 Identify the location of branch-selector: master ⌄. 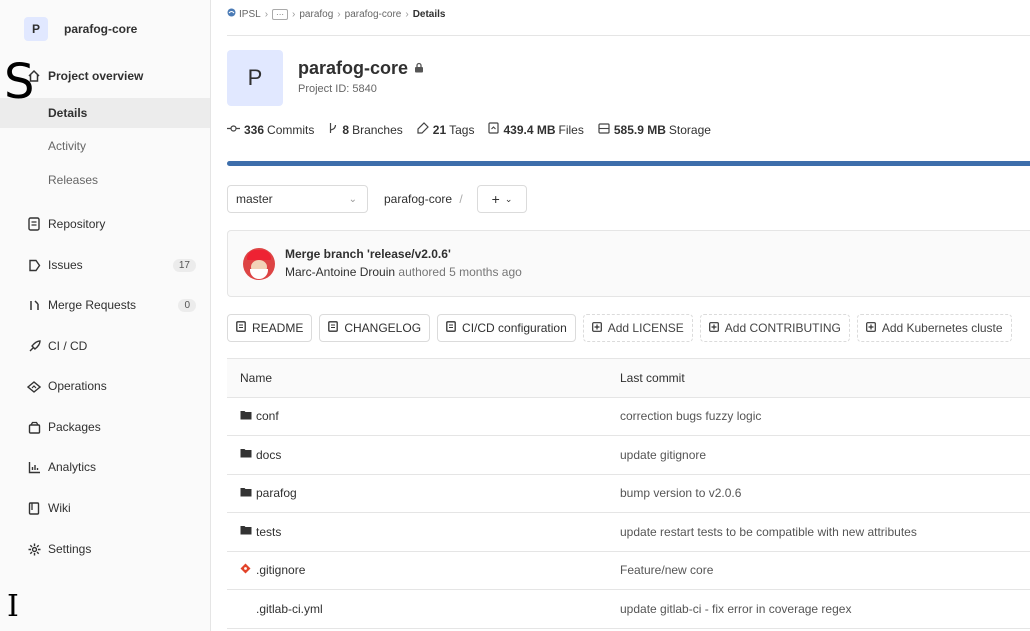
(297, 199).